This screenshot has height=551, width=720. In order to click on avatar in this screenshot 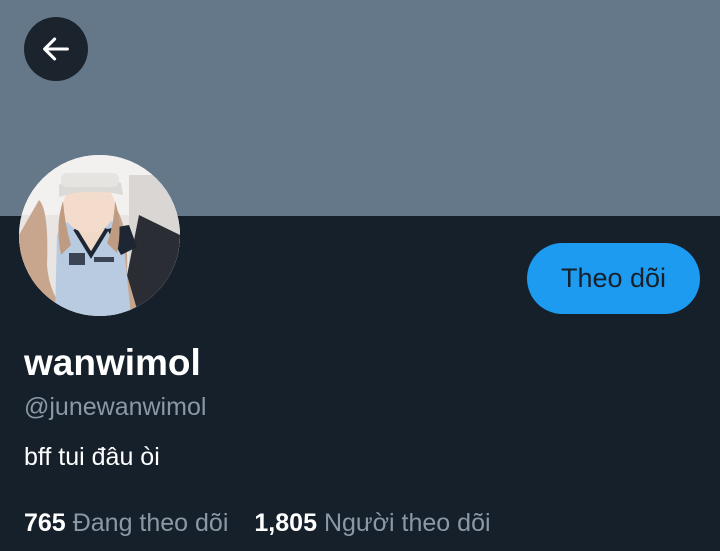, I will do `click(99, 235)`.